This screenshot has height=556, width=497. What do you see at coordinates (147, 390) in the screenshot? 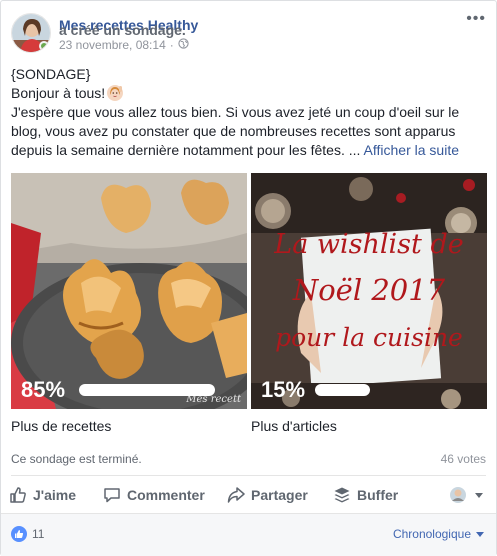
I see `poll-result-bar-recettes` at bounding box center [147, 390].